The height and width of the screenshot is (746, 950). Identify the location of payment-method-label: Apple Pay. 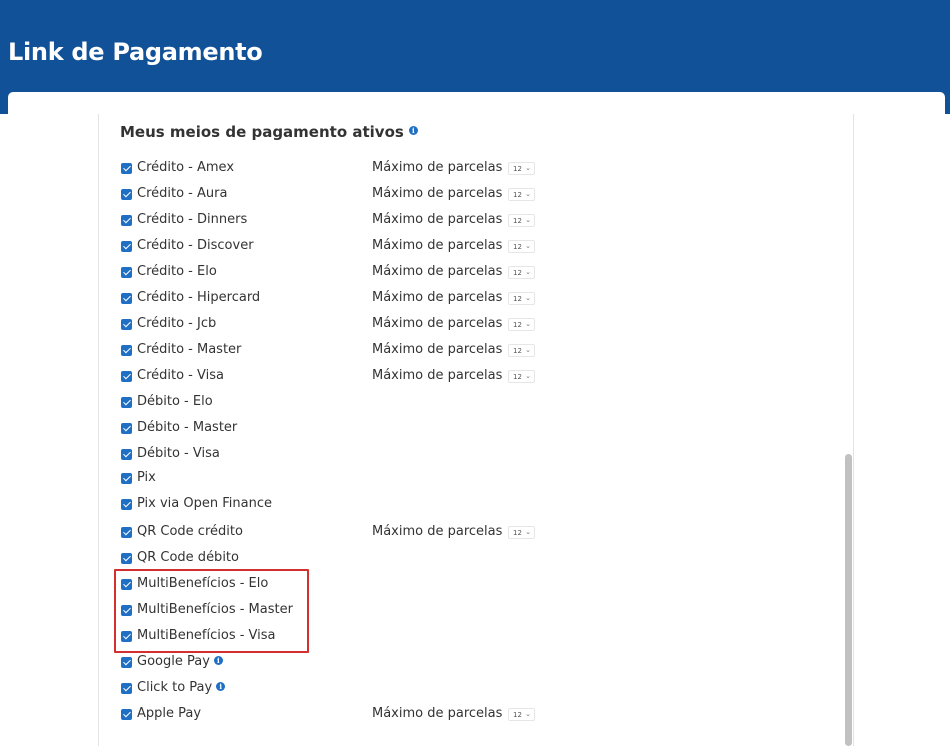
(169, 713).